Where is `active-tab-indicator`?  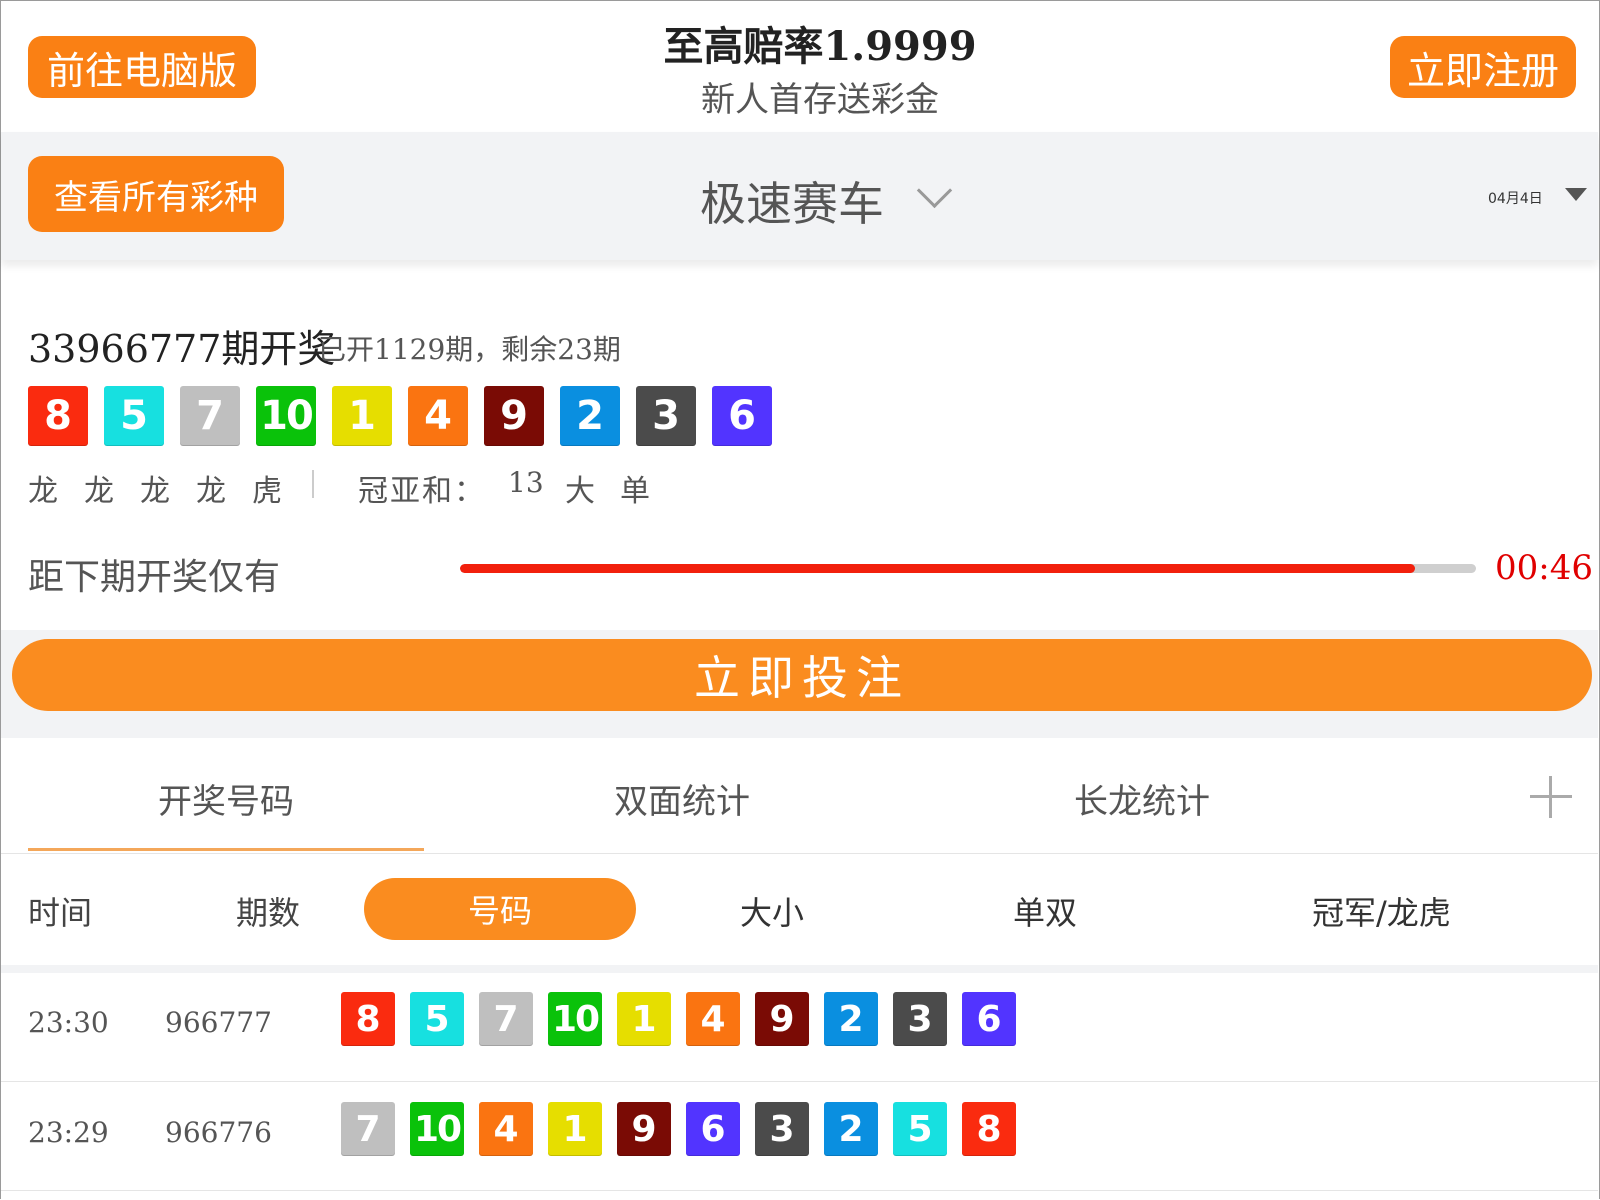 active-tab-indicator is located at coordinates (226, 849).